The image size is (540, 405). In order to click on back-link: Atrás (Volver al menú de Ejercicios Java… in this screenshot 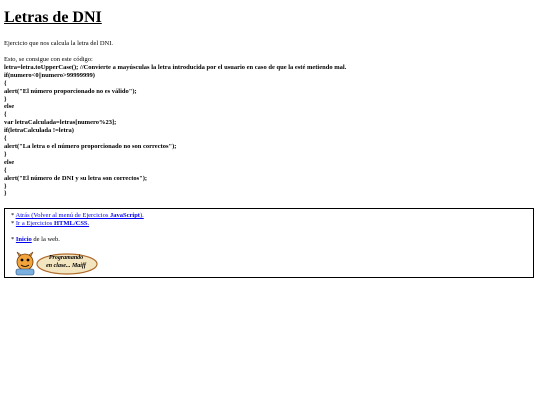, I will do `click(80, 215)`.